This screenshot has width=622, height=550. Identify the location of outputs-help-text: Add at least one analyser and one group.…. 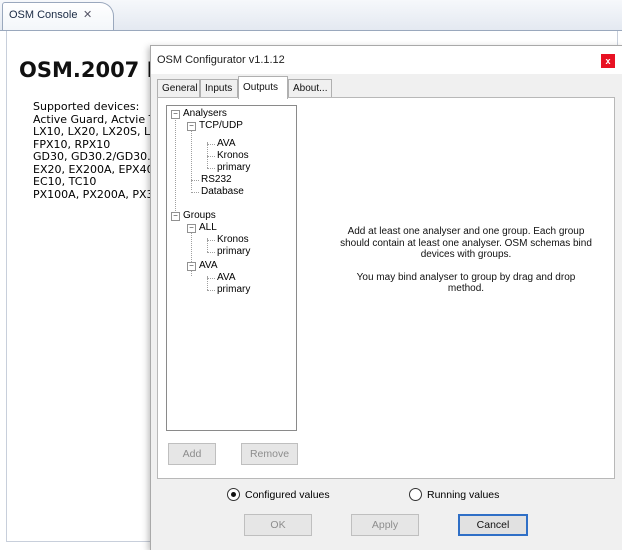
(466, 266).